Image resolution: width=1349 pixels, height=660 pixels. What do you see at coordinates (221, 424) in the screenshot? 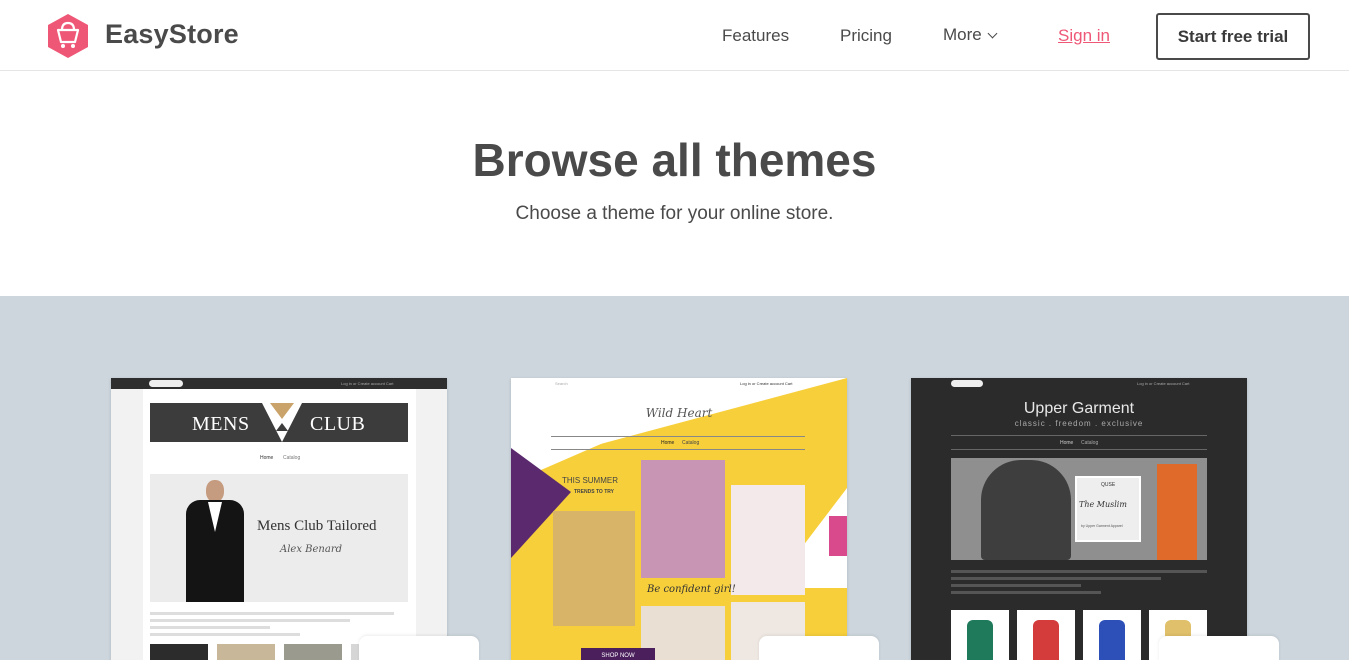
I see `banner-left-text: MENS` at bounding box center [221, 424].